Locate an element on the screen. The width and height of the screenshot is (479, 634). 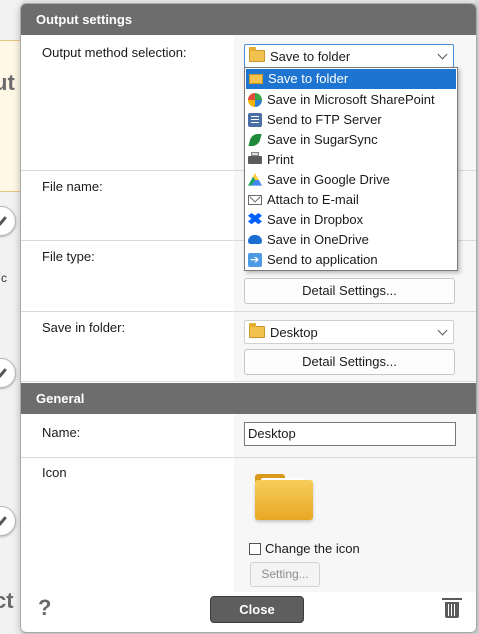
onedrive-icon is located at coordinates (255, 239).